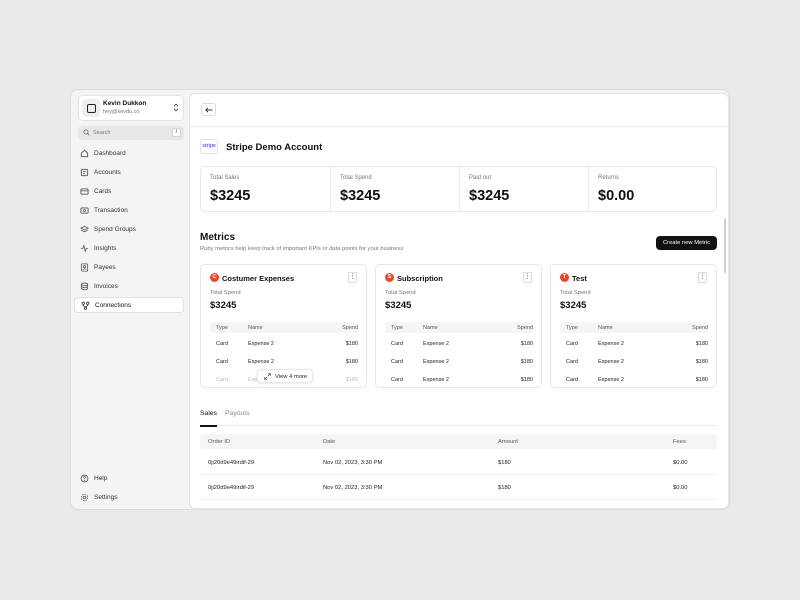 This screenshot has height=600, width=800. What do you see at coordinates (356, 178) in the screenshot?
I see `stat-label: Total Spend` at bounding box center [356, 178].